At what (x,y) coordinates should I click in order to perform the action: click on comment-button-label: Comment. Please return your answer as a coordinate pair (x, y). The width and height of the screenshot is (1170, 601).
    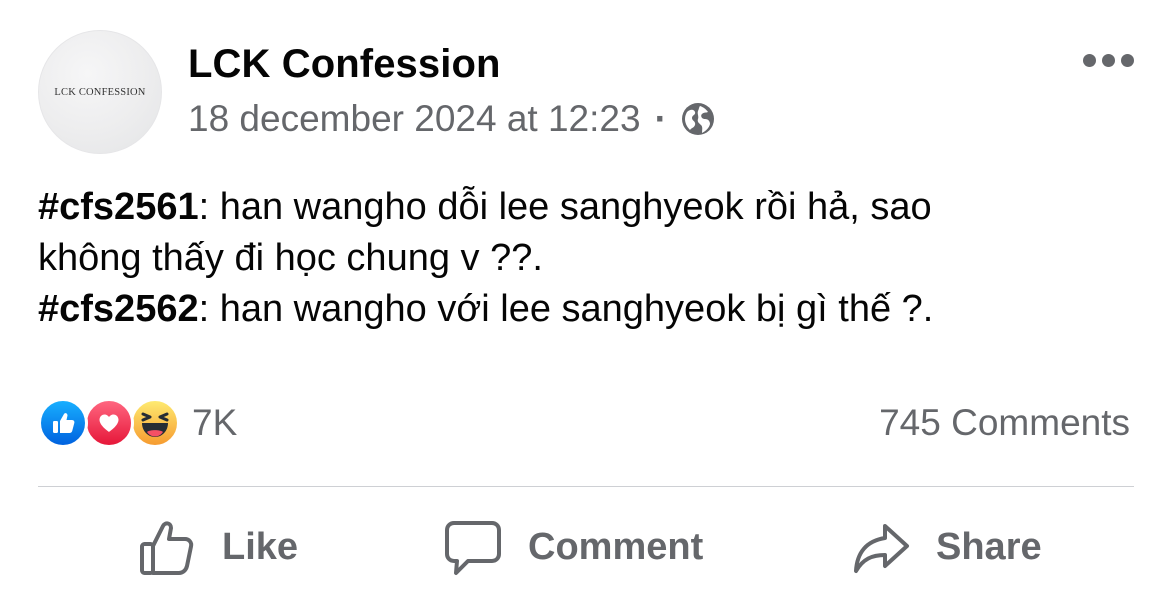
    Looking at the image, I should click on (616, 546).